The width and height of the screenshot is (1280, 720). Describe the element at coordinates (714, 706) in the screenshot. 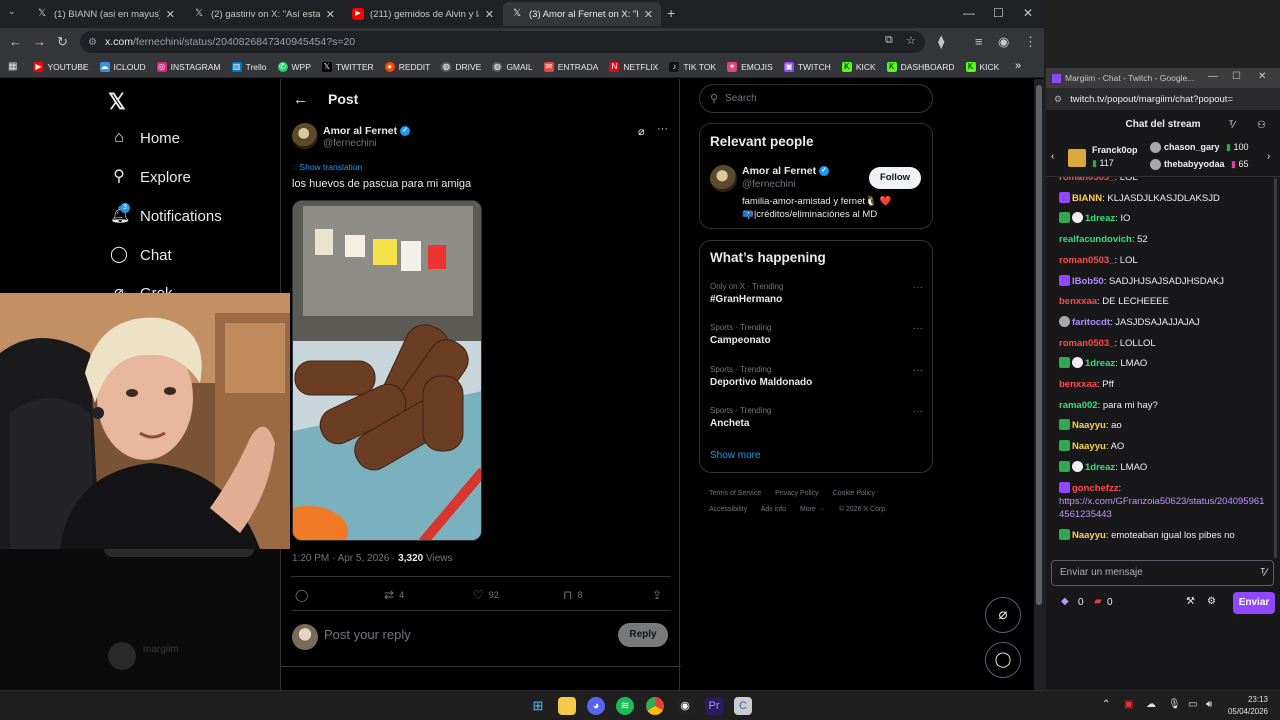

I see `premiere-icon: Pr` at that location.